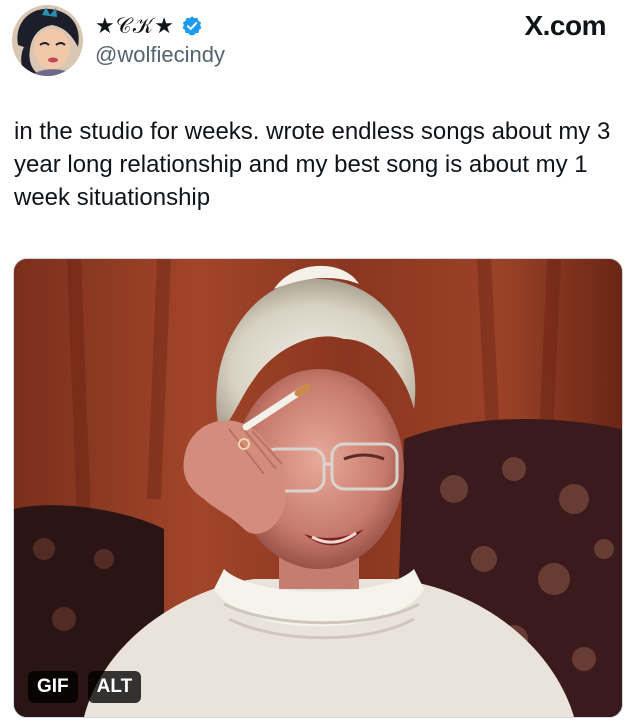 This screenshot has height=727, width=634. What do you see at coordinates (160, 55) in the screenshot?
I see `user-handle: @wolfiecindy` at bounding box center [160, 55].